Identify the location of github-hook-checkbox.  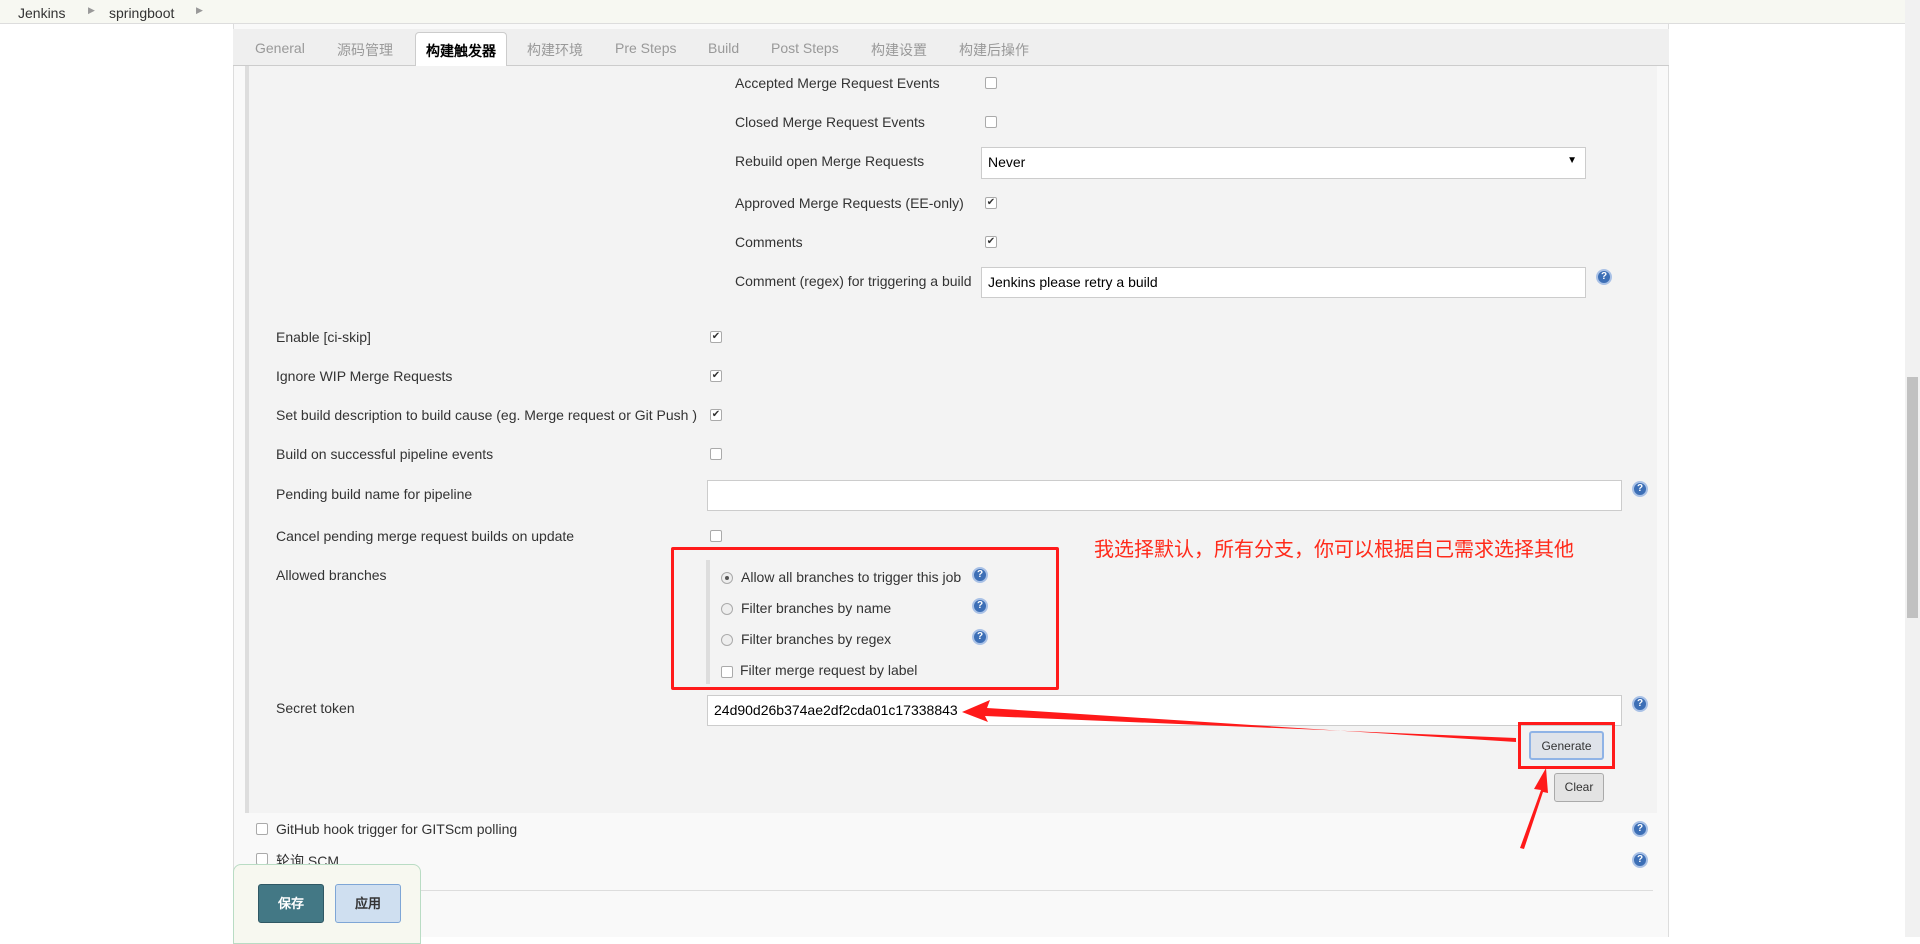
(262, 829).